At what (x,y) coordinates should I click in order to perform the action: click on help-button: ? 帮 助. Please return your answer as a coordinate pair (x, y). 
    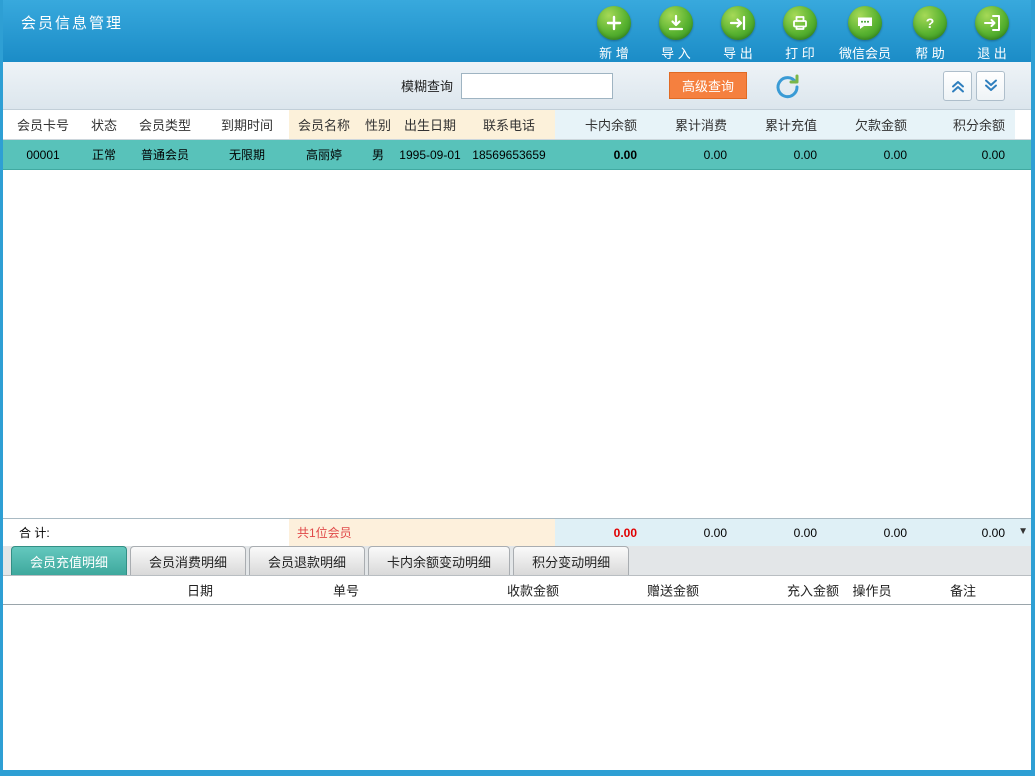
    Looking at the image, I should click on (930, 34).